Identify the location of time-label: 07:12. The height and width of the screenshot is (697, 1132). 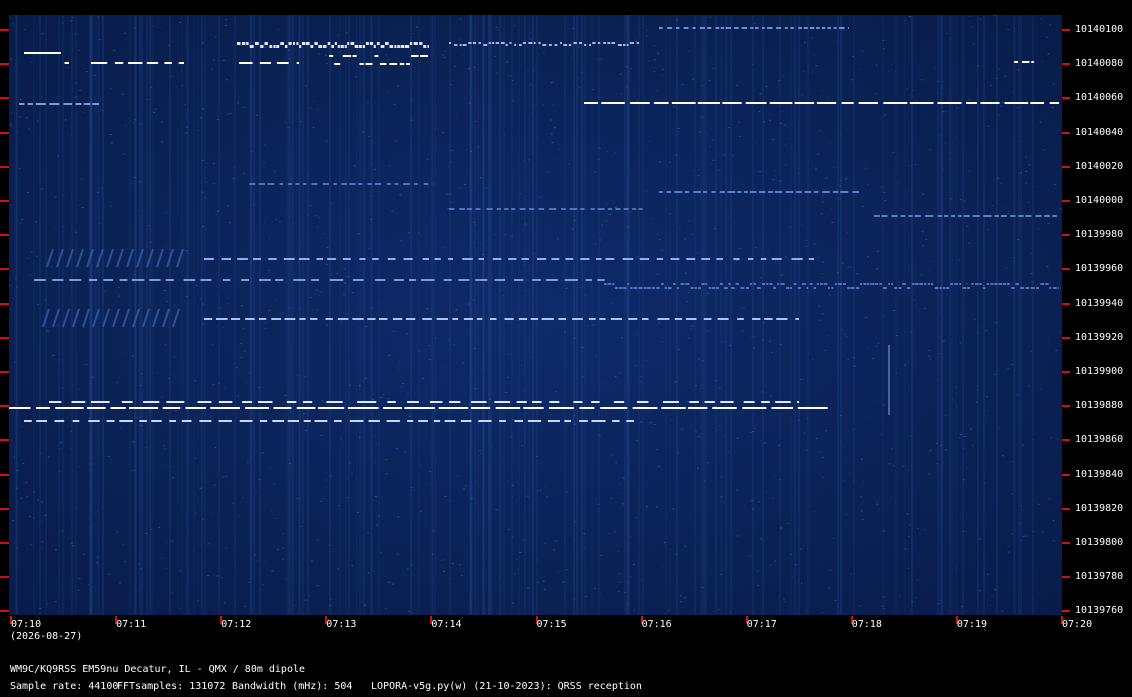
(236, 624).